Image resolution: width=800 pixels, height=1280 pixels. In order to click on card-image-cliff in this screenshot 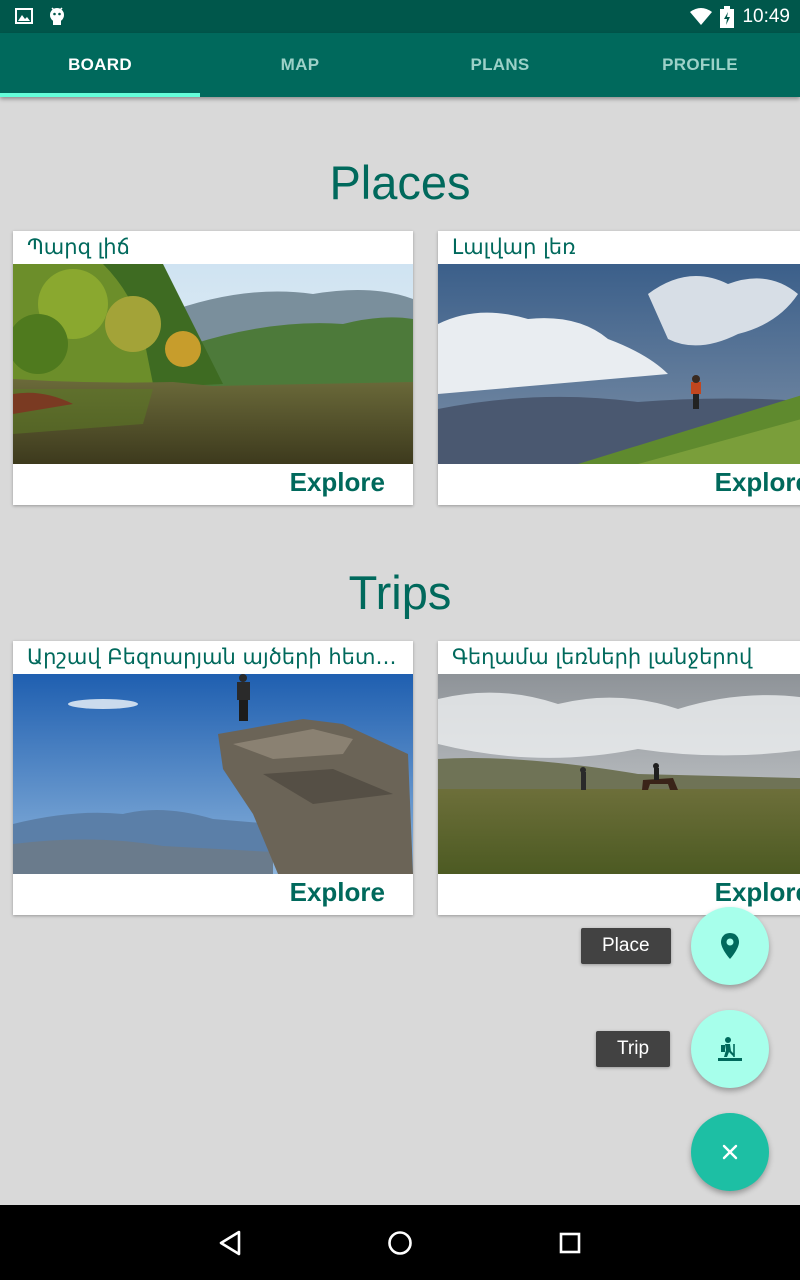, I will do `click(213, 774)`.